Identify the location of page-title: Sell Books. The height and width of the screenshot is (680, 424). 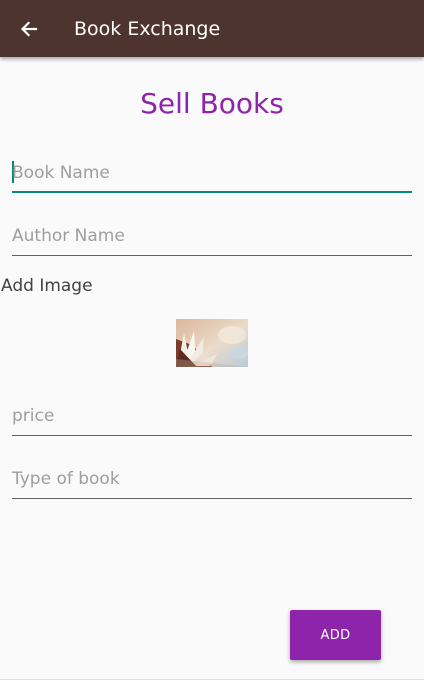
(212, 103).